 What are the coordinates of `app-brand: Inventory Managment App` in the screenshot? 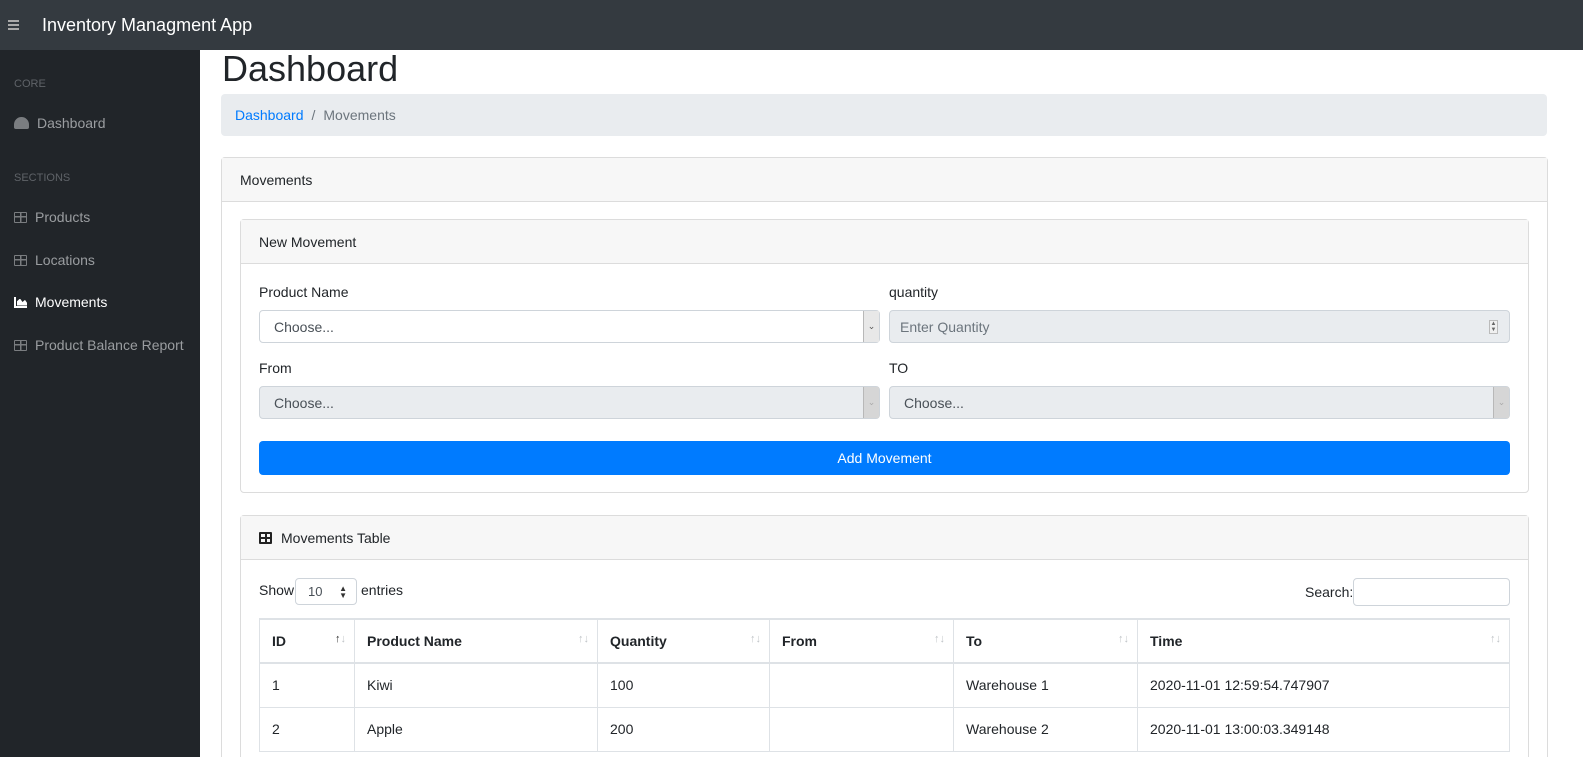 It's located at (147, 25).